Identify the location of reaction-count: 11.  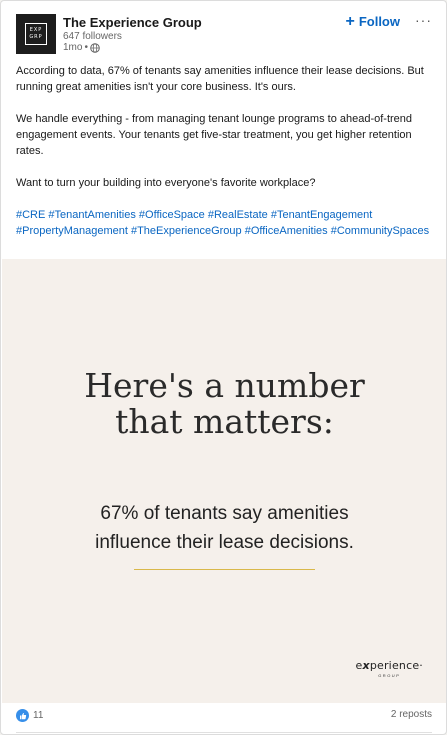
(38, 715).